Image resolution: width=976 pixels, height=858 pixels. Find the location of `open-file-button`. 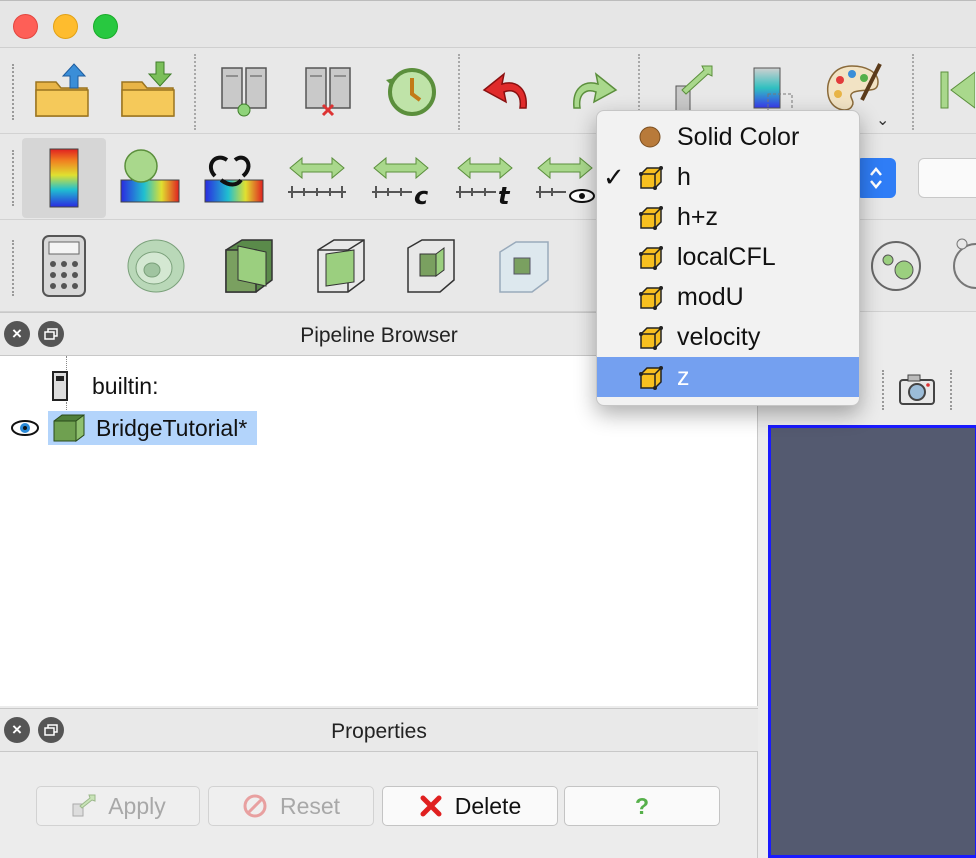

open-file-button is located at coordinates (62, 90).